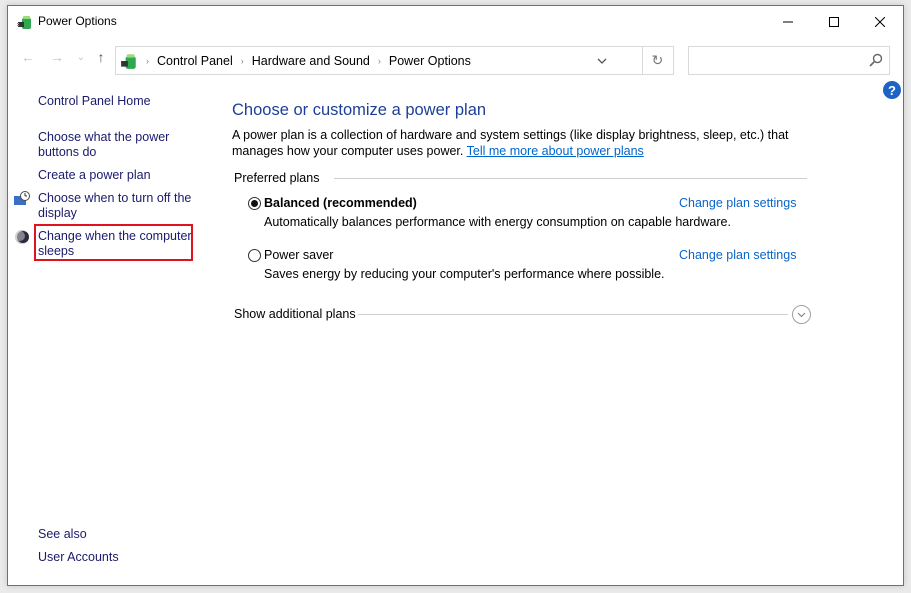 This screenshot has height=593, width=911. What do you see at coordinates (876, 60) in the screenshot?
I see `search-icon` at bounding box center [876, 60].